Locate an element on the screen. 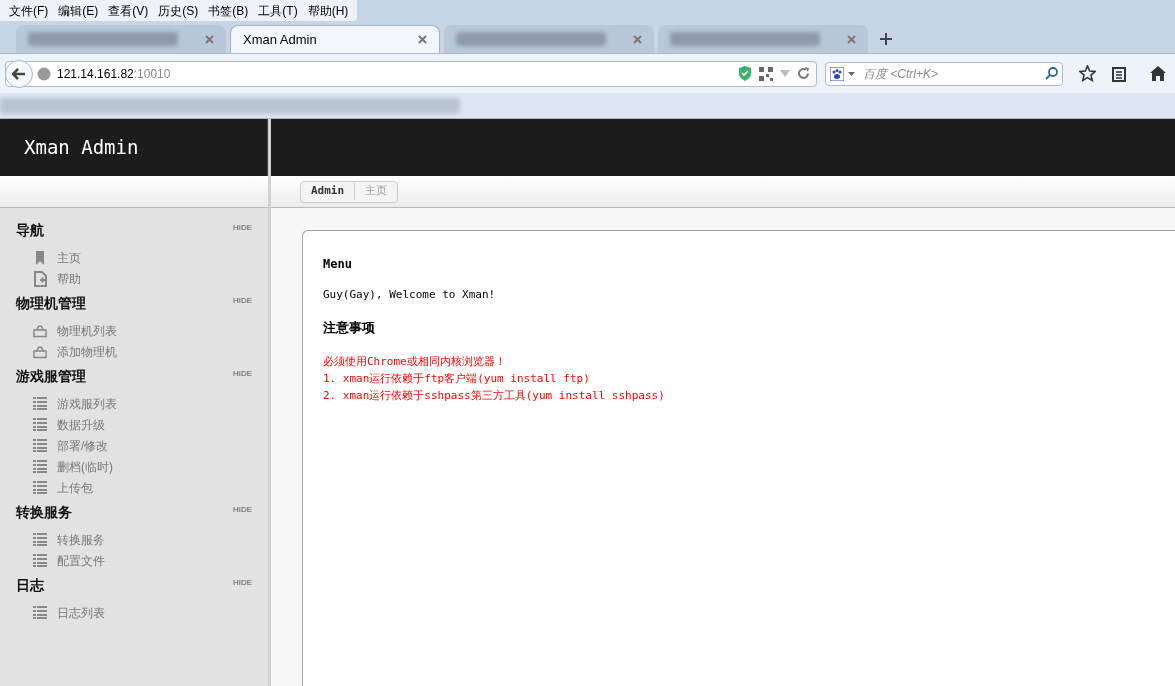 The width and height of the screenshot is (1175, 686). app-title: Xman Admin is located at coordinates (81, 148).